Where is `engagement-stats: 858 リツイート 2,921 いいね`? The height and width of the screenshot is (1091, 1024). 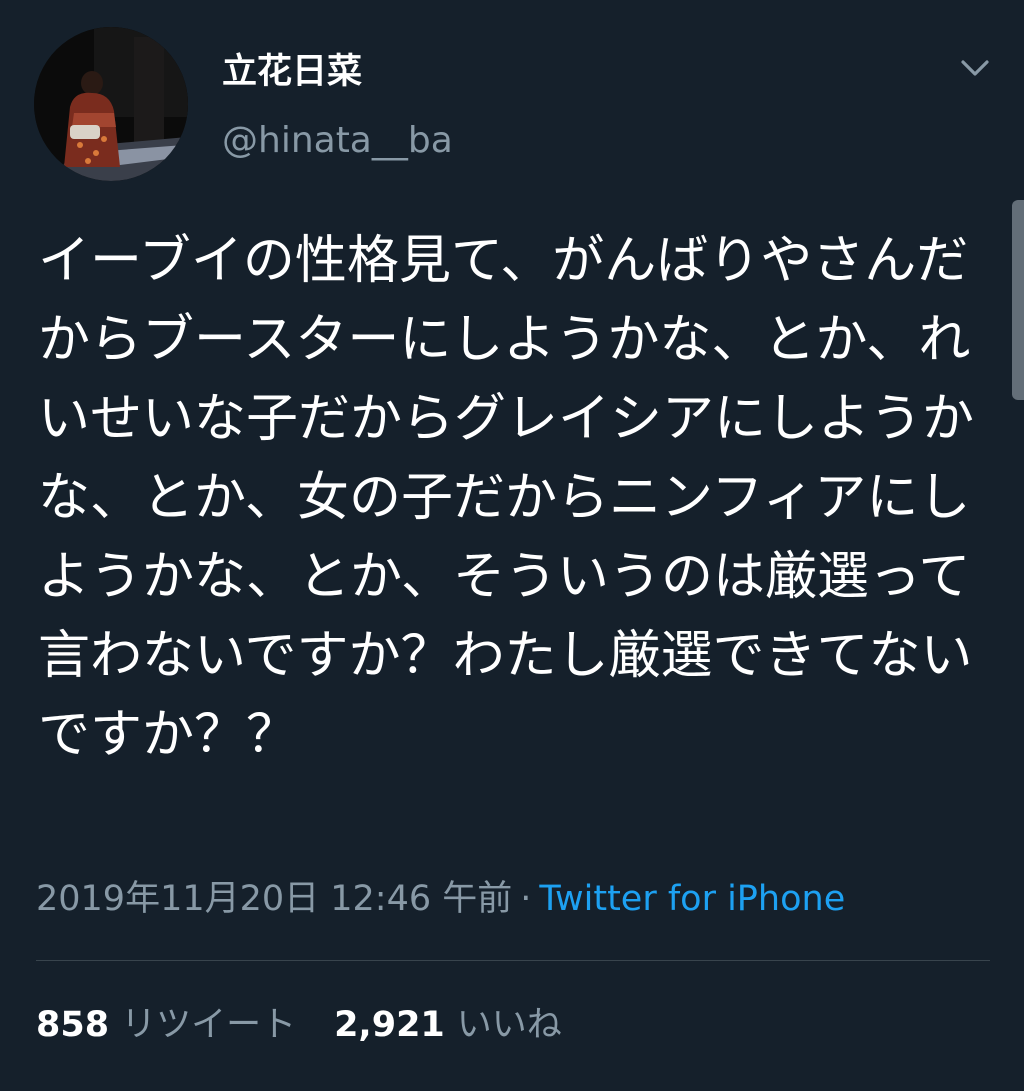 engagement-stats: 858 リツイート 2,921 いいね is located at coordinates (299, 1025).